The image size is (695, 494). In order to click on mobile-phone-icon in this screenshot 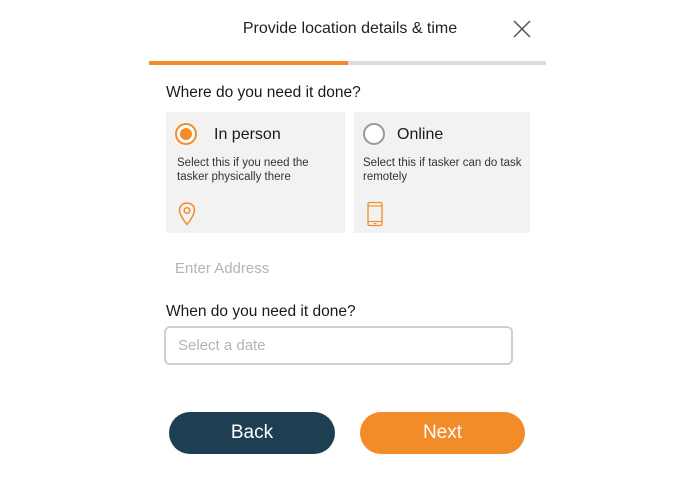, I will do `click(375, 214)`.